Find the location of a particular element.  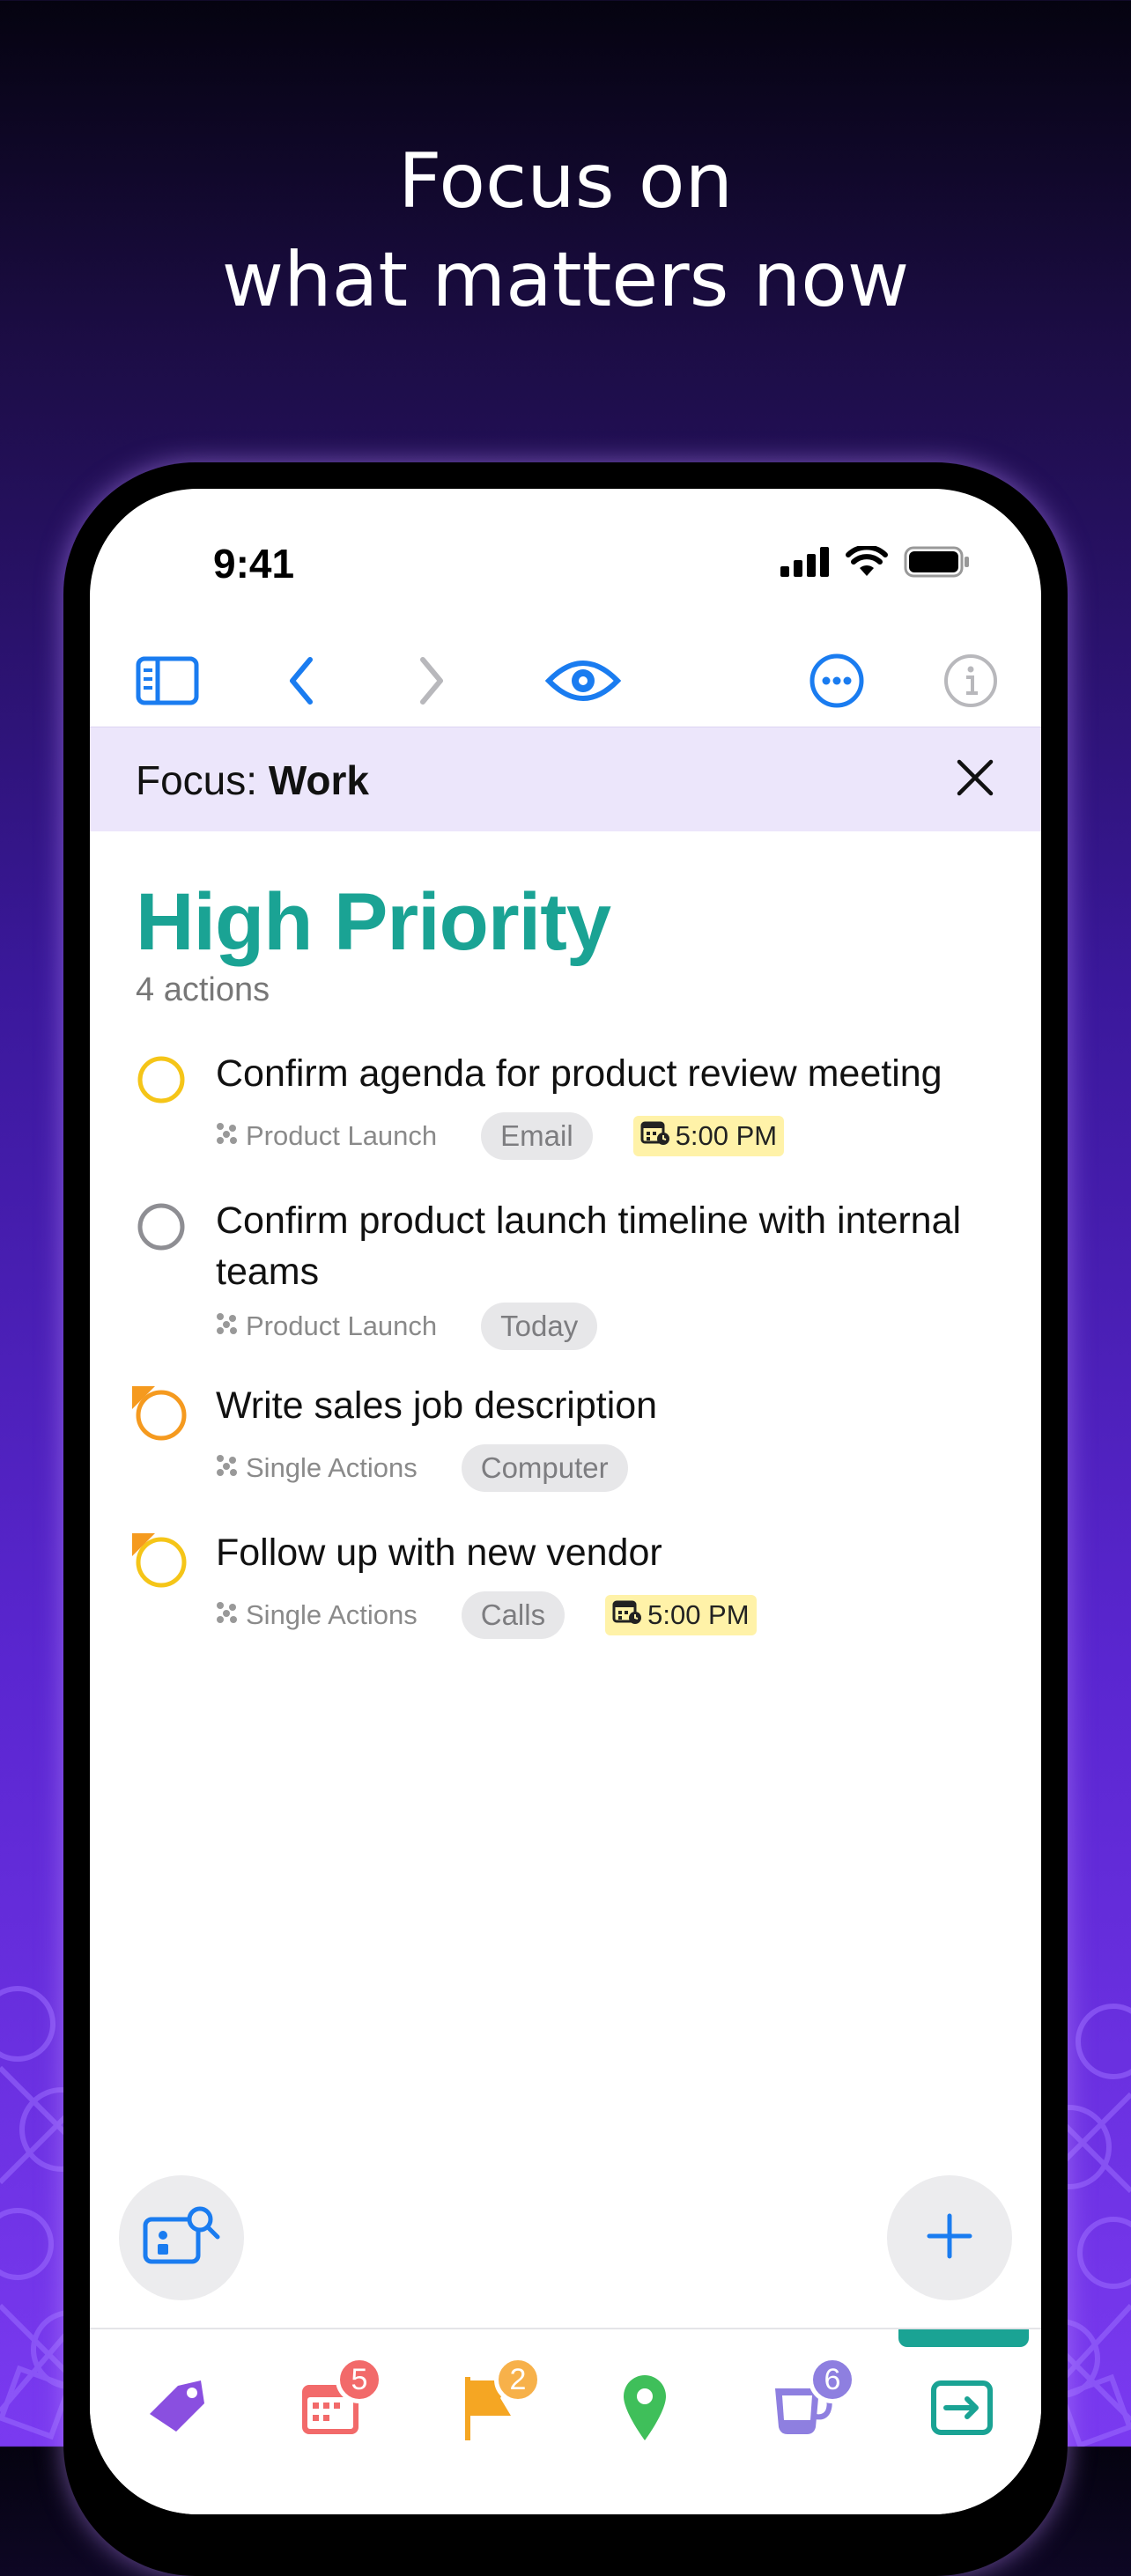

quick-open-button is located at coordinates (181, 2237).